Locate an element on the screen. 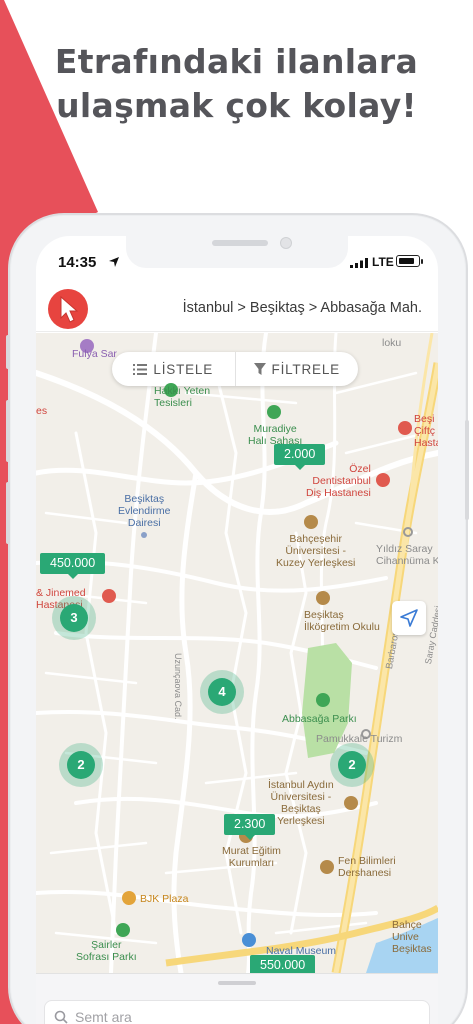 The height and width of the screenshot is (1024, 473). museum-icon is located at coordinates (249, 940).